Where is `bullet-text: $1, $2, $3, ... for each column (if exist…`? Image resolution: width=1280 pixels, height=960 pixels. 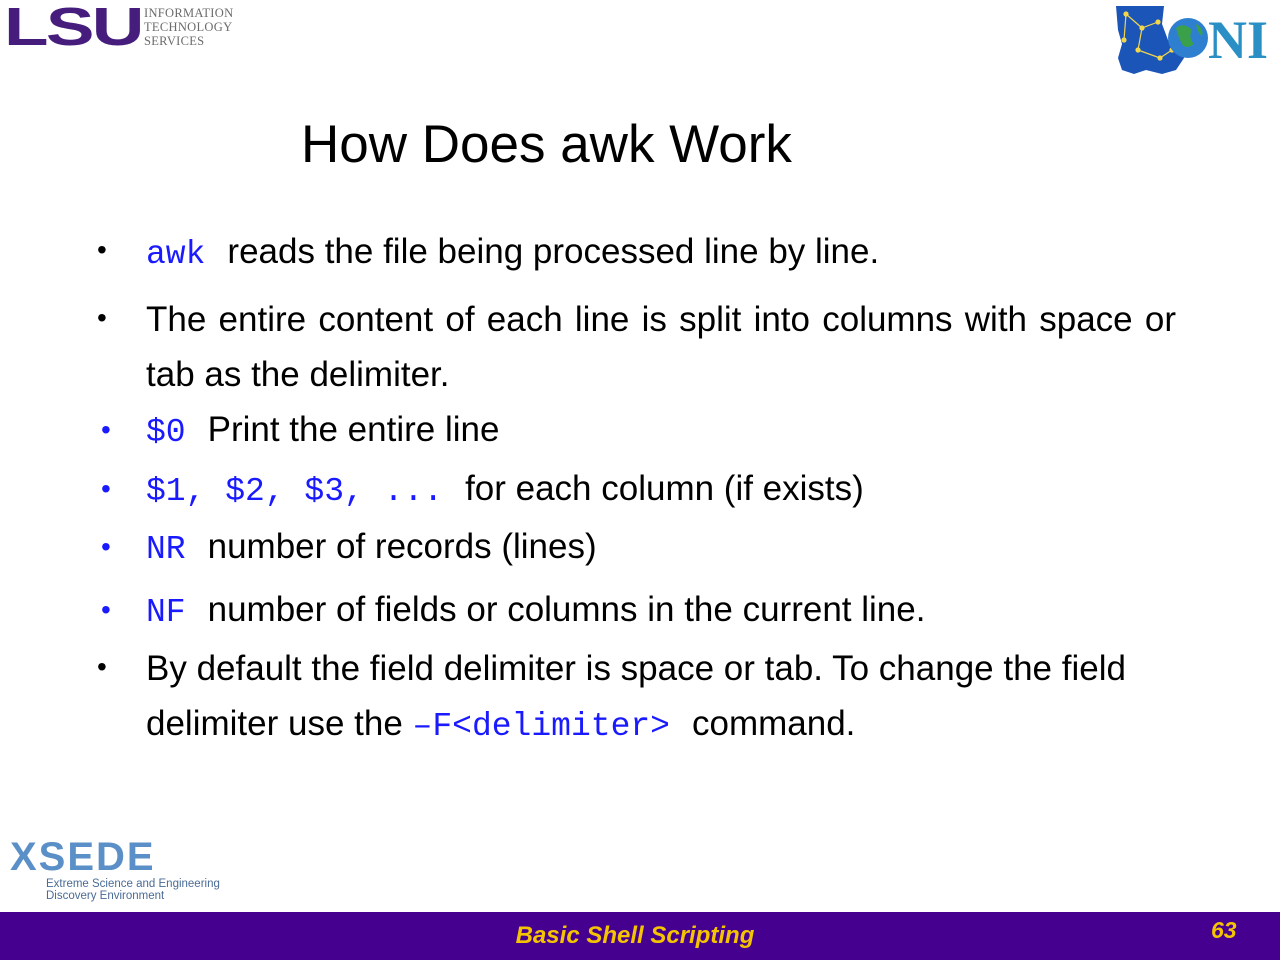 bullet-text: $1, $2, $3, ... for each column (if exist… is located at coordinates (661, 490).